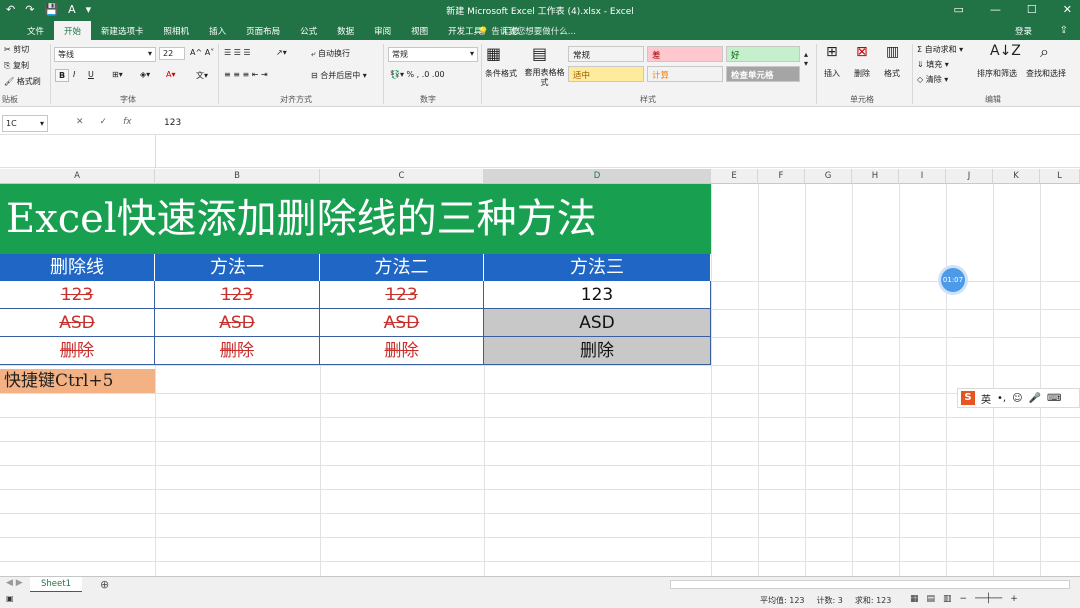  What do you see at coordinates (933, 64) in the screenshot?
I see `fill-button: ⇓ 填充 ▾` at bounding box center [933, 64].